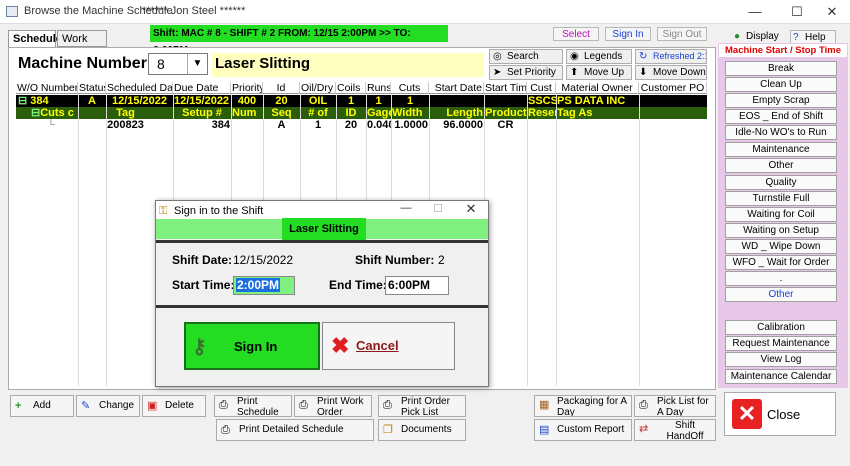  What do you see at coordinates (797, 12) in the screenshot?
I see `maximize-button: ☐` at bounding box center [797, 12].